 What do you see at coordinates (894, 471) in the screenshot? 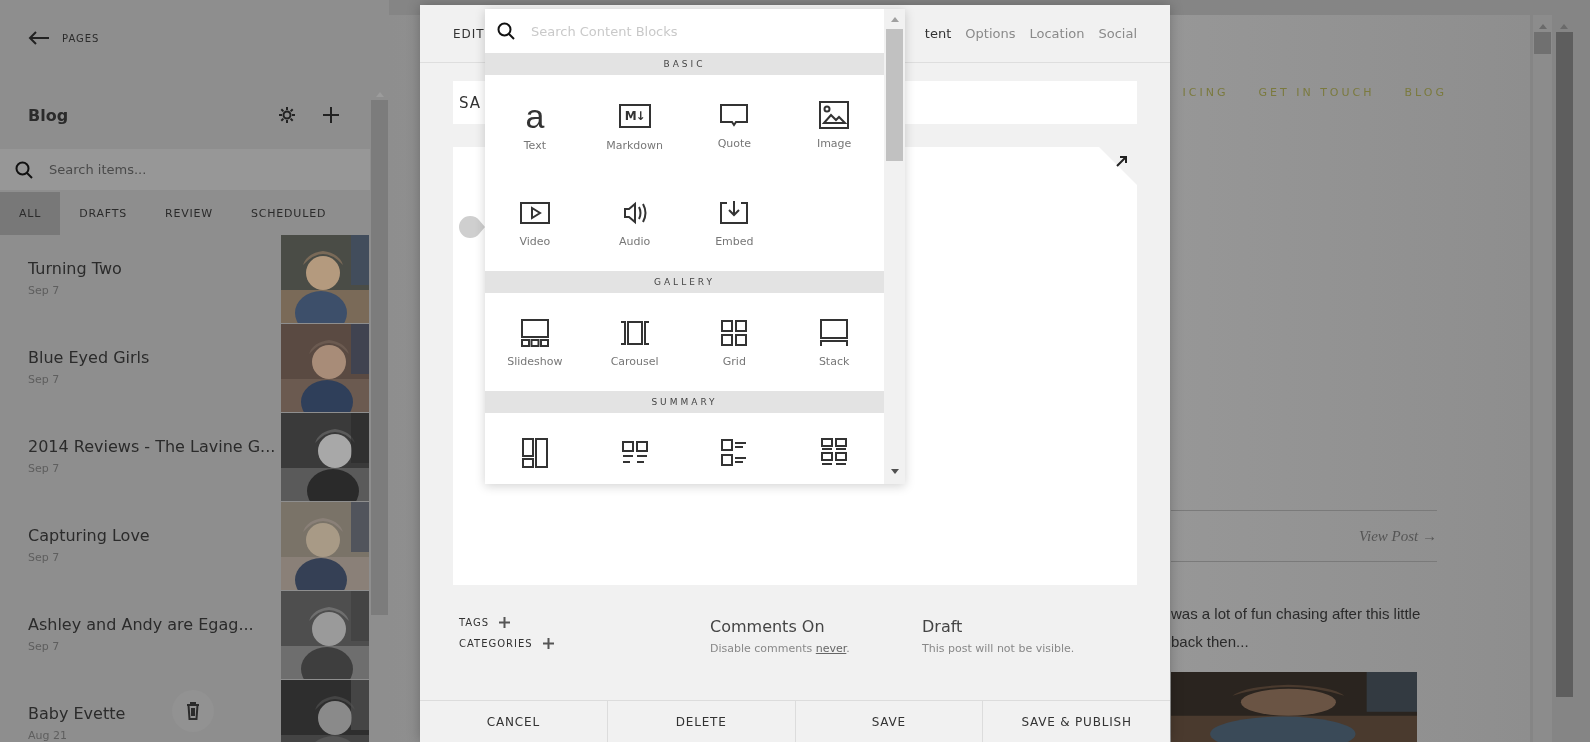
I see `scroll-down-icon` at bounding box center [894, 471].